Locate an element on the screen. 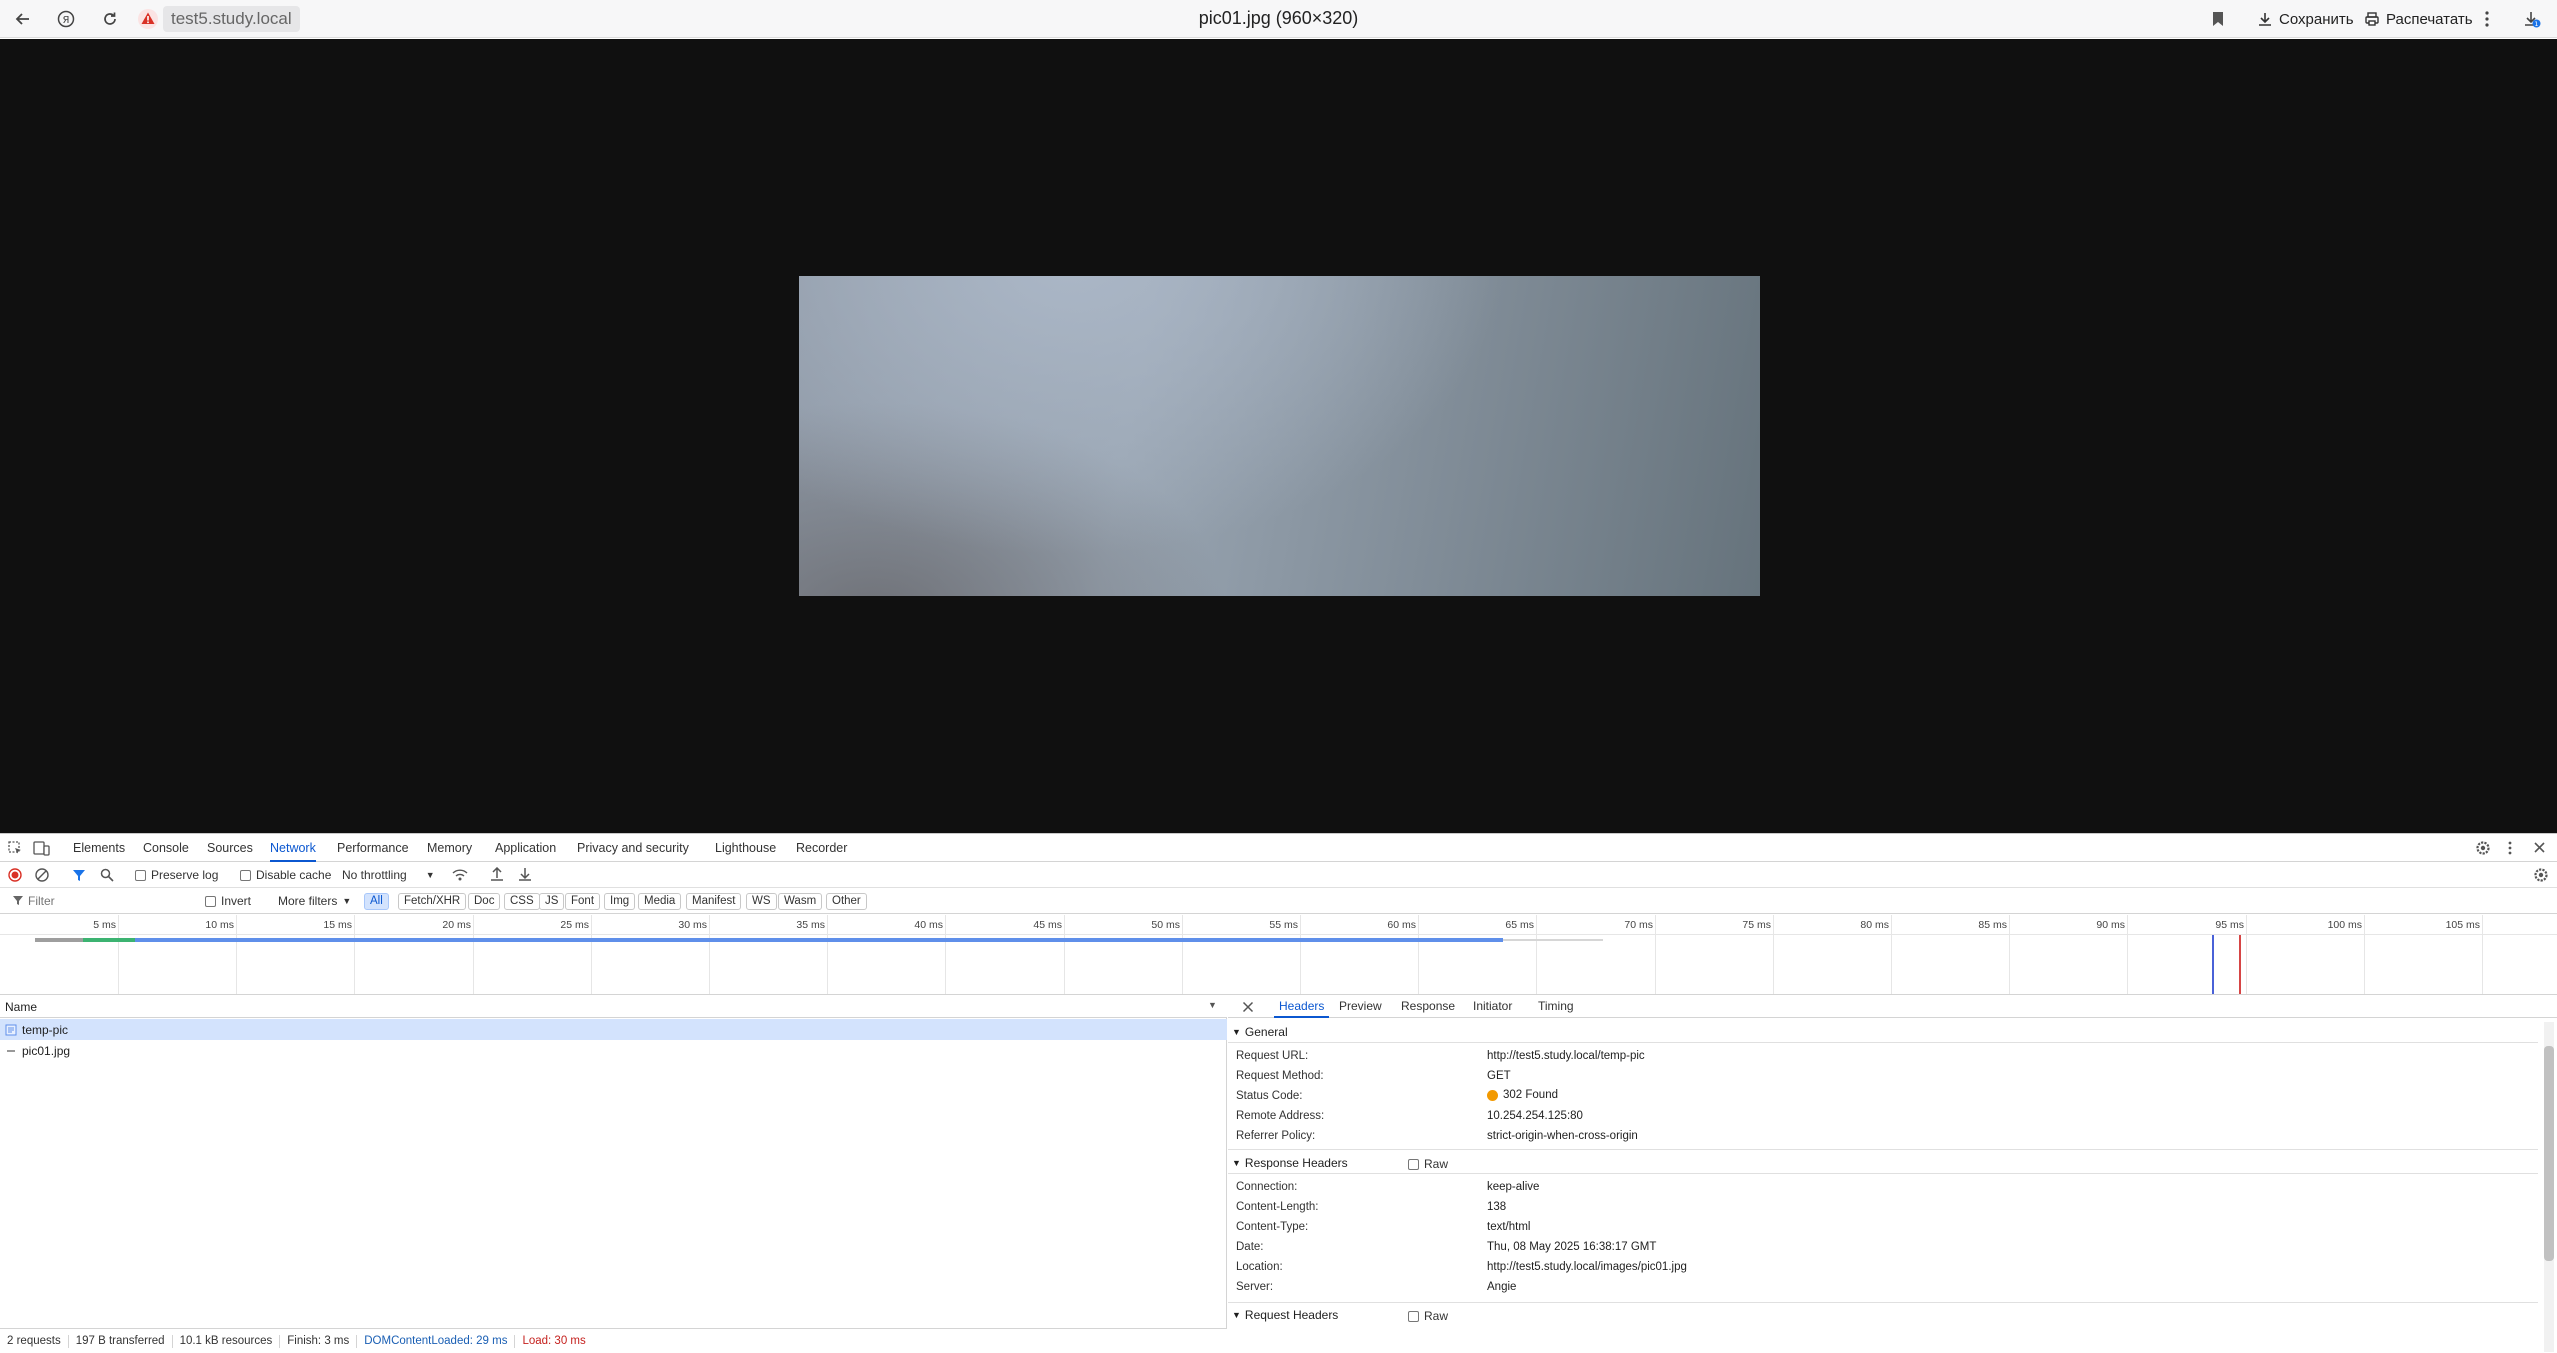 This screenshot has height=1353, width=2557. more-filters-dropdown: More filters ▼ is located at coordinates (314, 901).